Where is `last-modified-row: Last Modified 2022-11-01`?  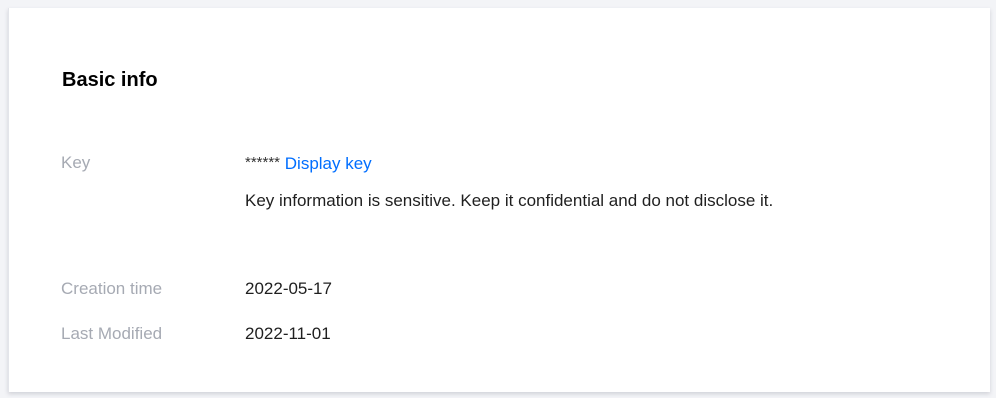 last-modified-row: Last Modified 2022-11-01 is located at coordinates (473, 334).